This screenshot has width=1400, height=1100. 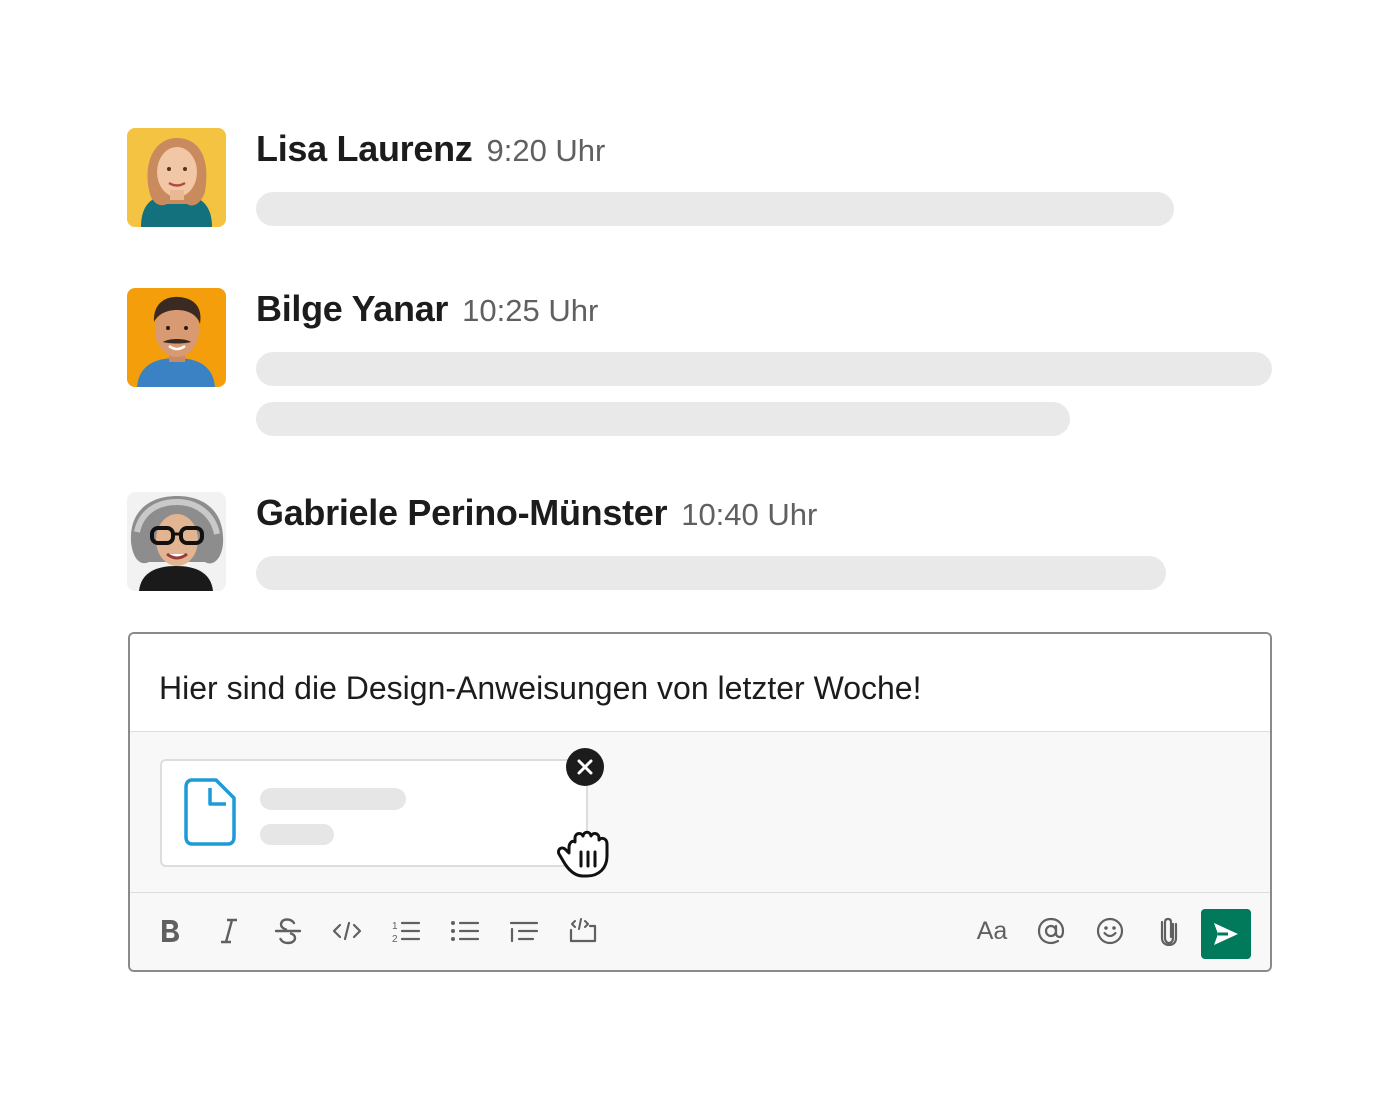 I want to click on at-mention-icon, so click(x=1051, y=931).